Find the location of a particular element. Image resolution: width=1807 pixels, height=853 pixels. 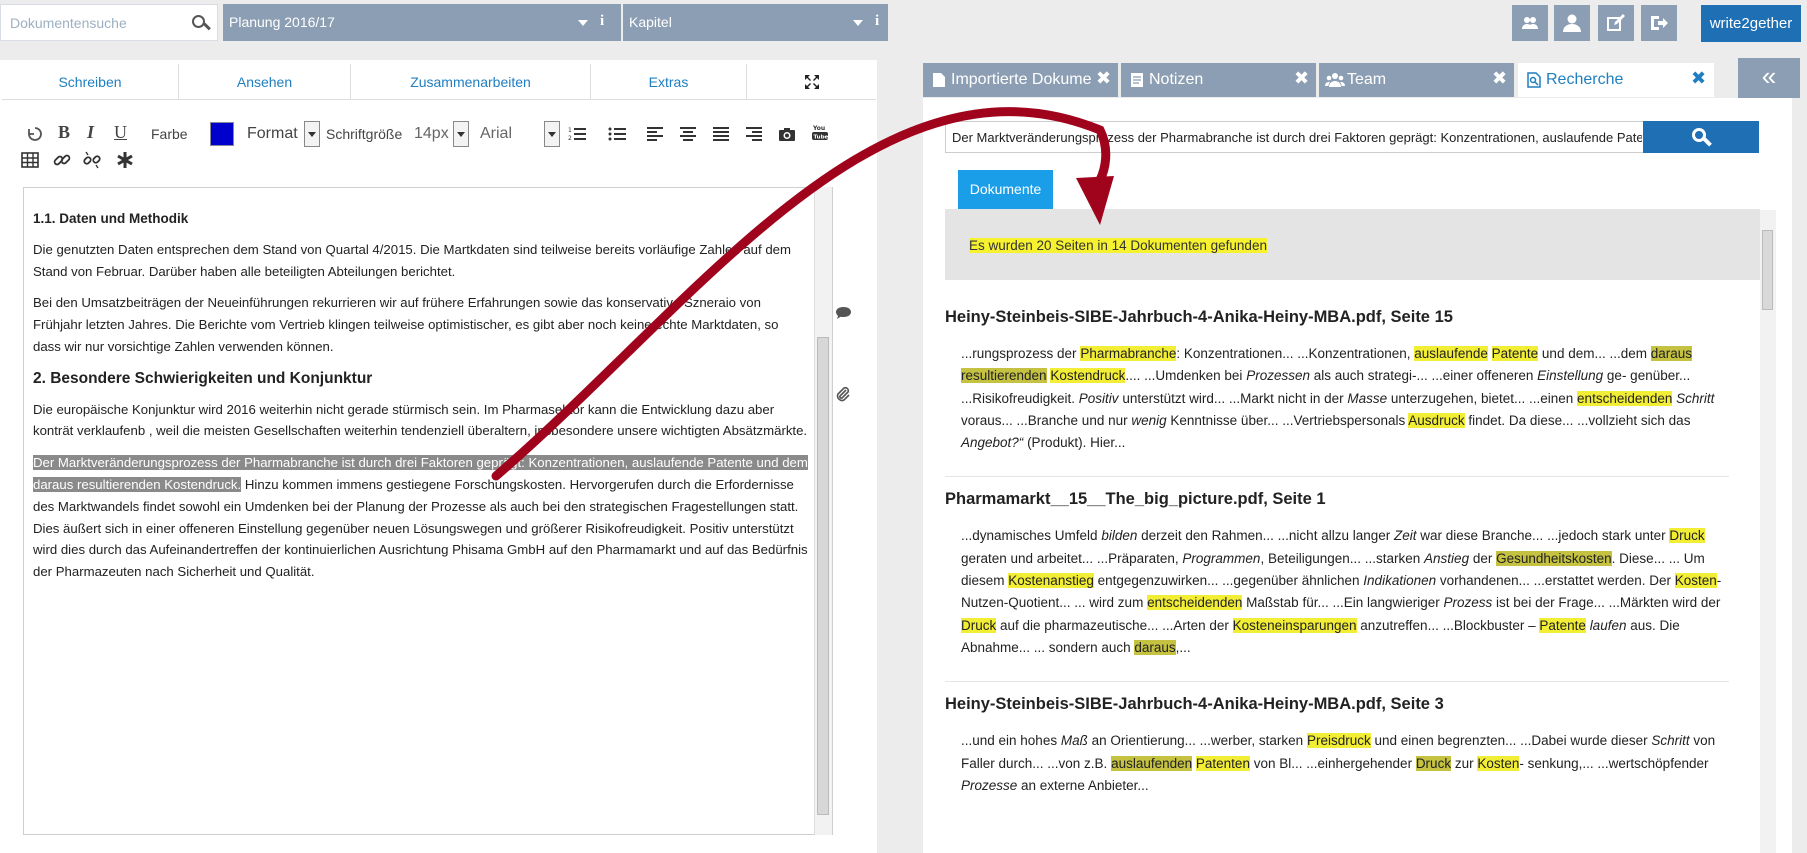

table-icon is located at coordinates (30, 160).